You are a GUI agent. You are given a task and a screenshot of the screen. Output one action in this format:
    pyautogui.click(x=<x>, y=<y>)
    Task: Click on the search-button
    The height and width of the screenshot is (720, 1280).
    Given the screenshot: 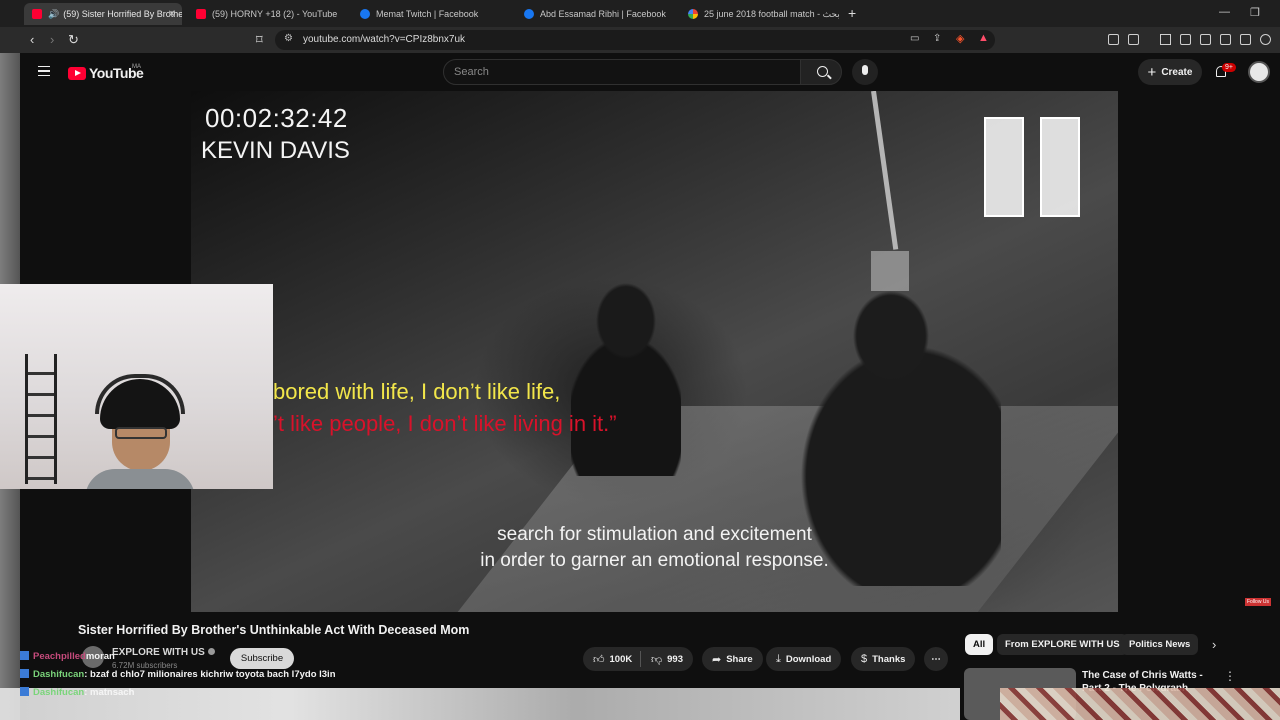 What is the action you would take?
    pyautogui.click(x=821, y=72)
    